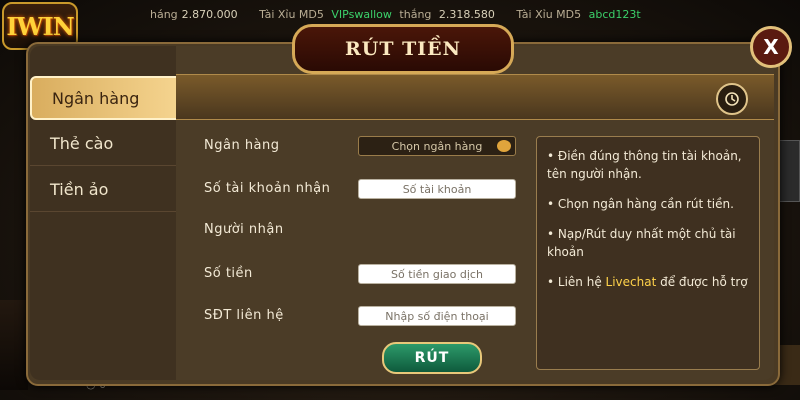  Describe the element at coordinates (267, 188) in the screenshot. I see `account-label: Số tài khoản nhận` at that location.